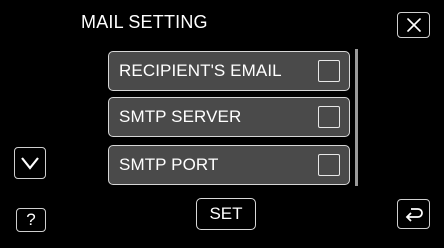 Image resolution: width=444 pixels, height=248 pixels. Describe the element at coordinates (180, 116) in the screenshot. I see `menu-item-label: SMTP SERVER` at that location.